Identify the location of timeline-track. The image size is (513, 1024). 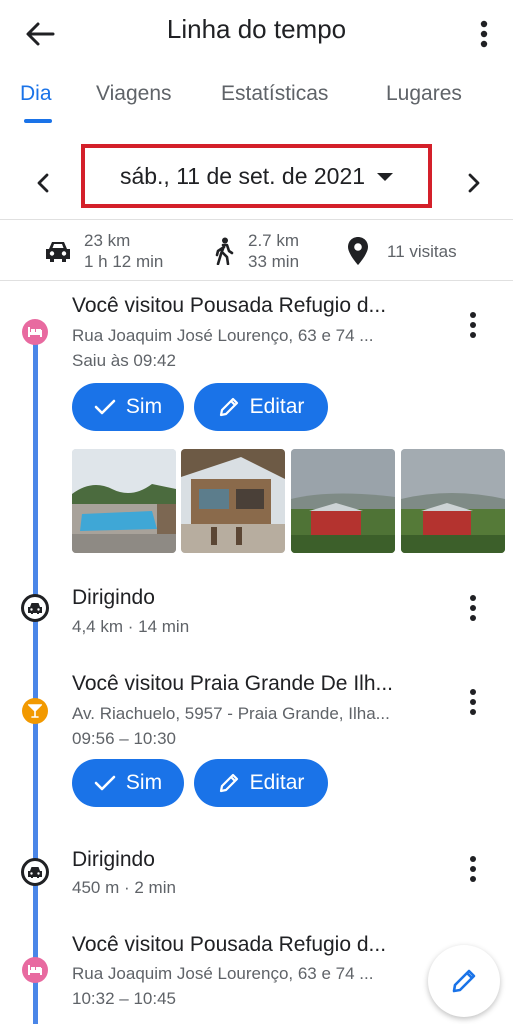
(35, 677).